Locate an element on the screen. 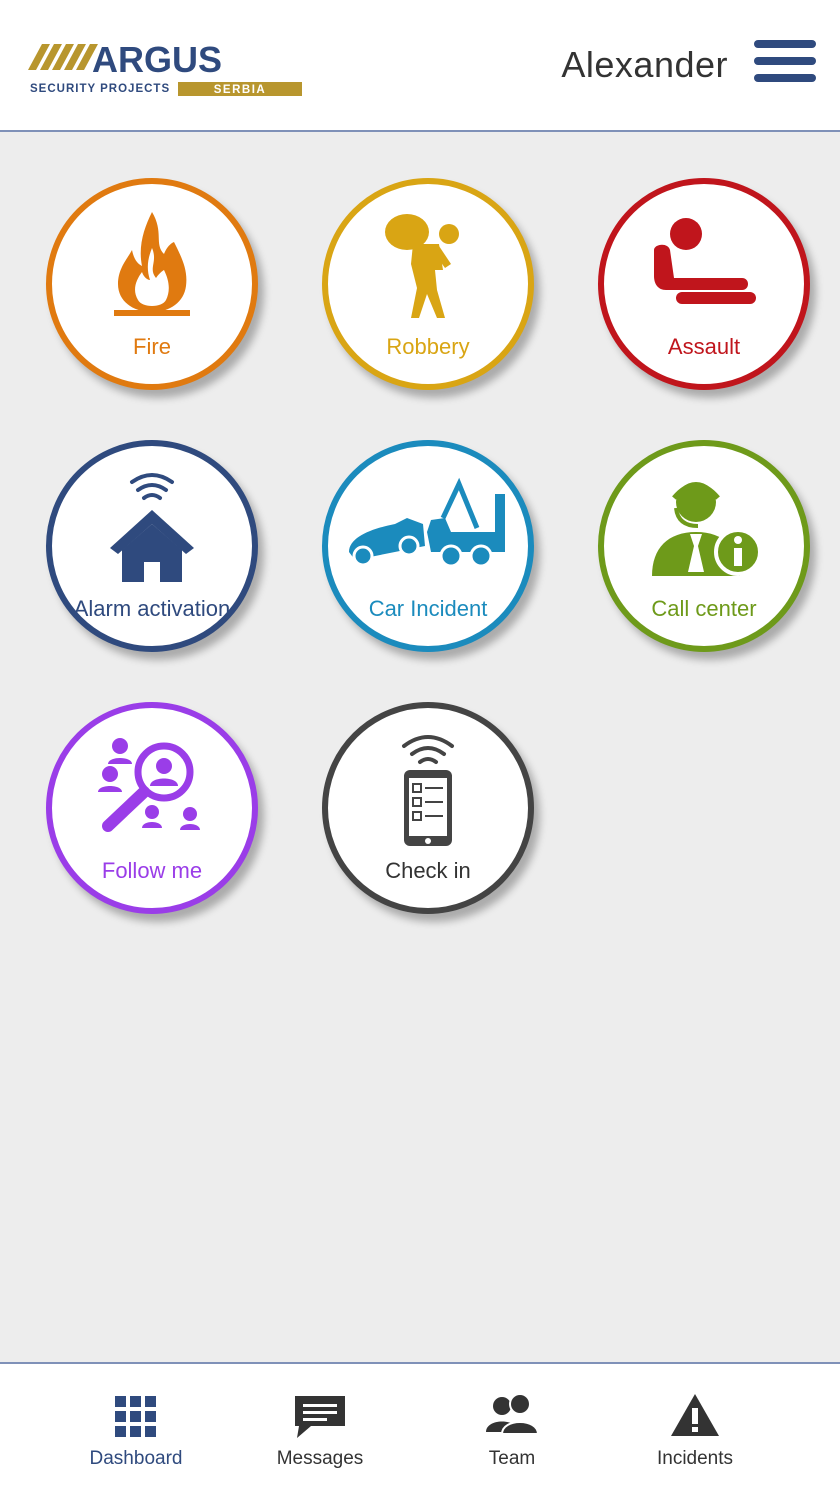  nav-team: Team is located at coordinates (512, 1431).